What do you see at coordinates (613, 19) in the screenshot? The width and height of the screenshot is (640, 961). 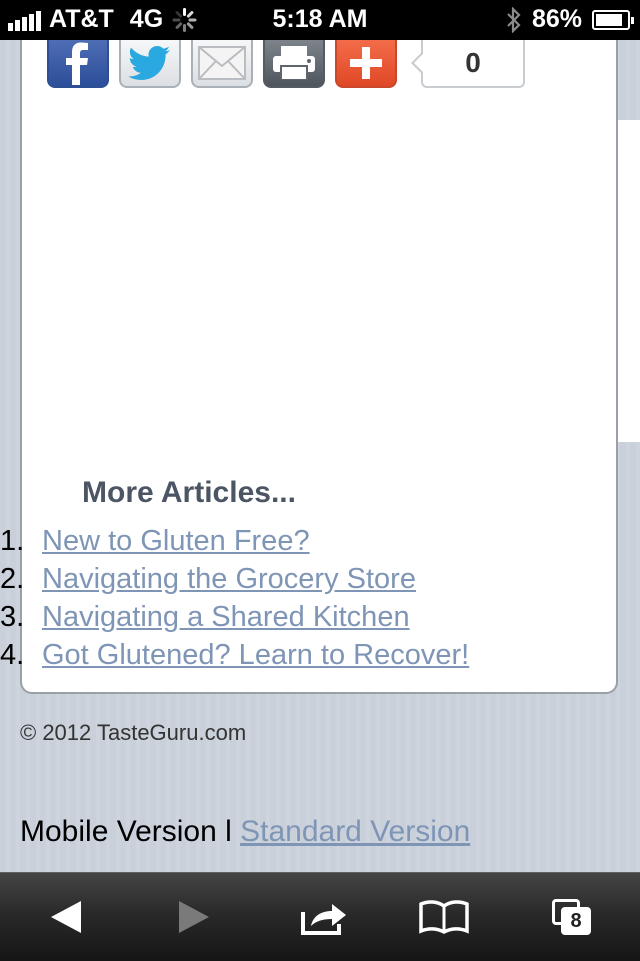 I see `battery-icon` at bounding box center [613, 19].